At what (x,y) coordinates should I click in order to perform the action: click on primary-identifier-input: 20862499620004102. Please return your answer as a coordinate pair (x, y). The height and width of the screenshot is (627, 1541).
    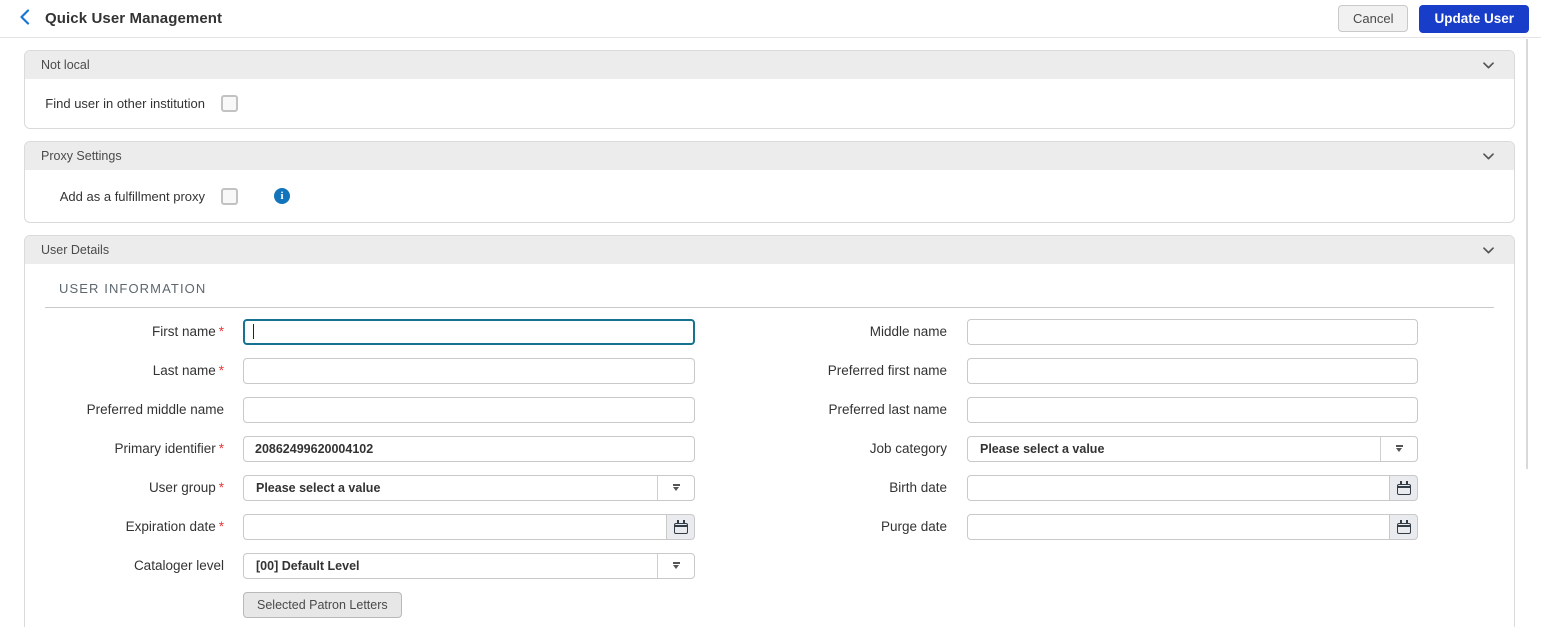
    Looking at the image, I should click on (469, 448).